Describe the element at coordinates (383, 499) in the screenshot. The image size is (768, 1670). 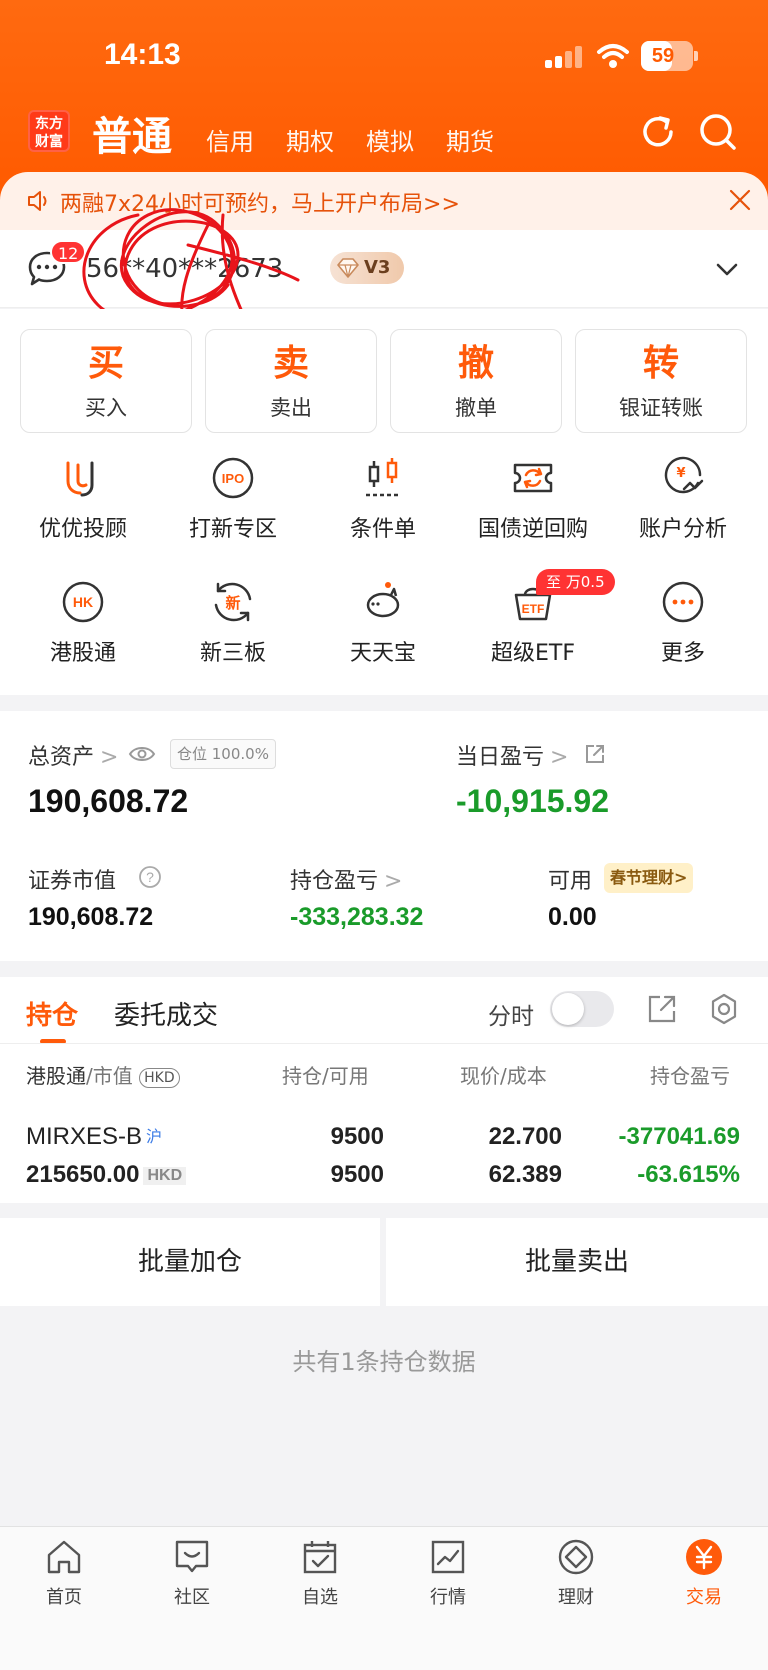
I see `feature-conditional-order: 条件单` at that location.